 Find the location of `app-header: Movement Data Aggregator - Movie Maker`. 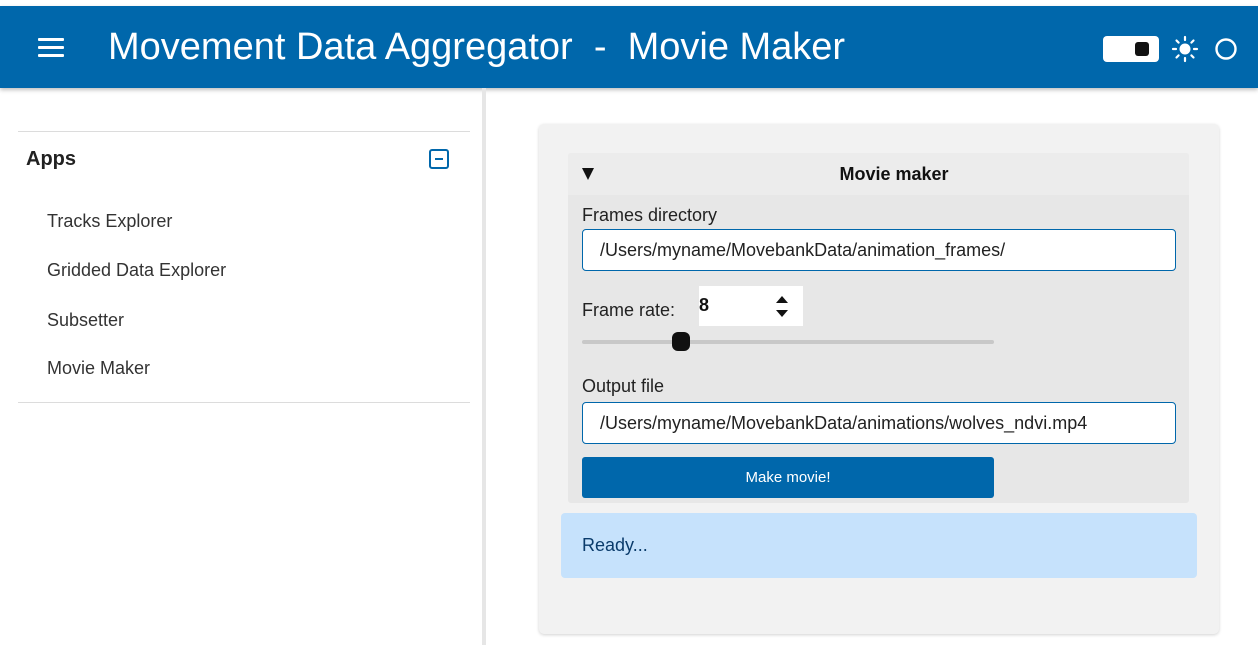

app-header: Movement Data Aggregator - Movie Maker is located at coordinates (629, 47).